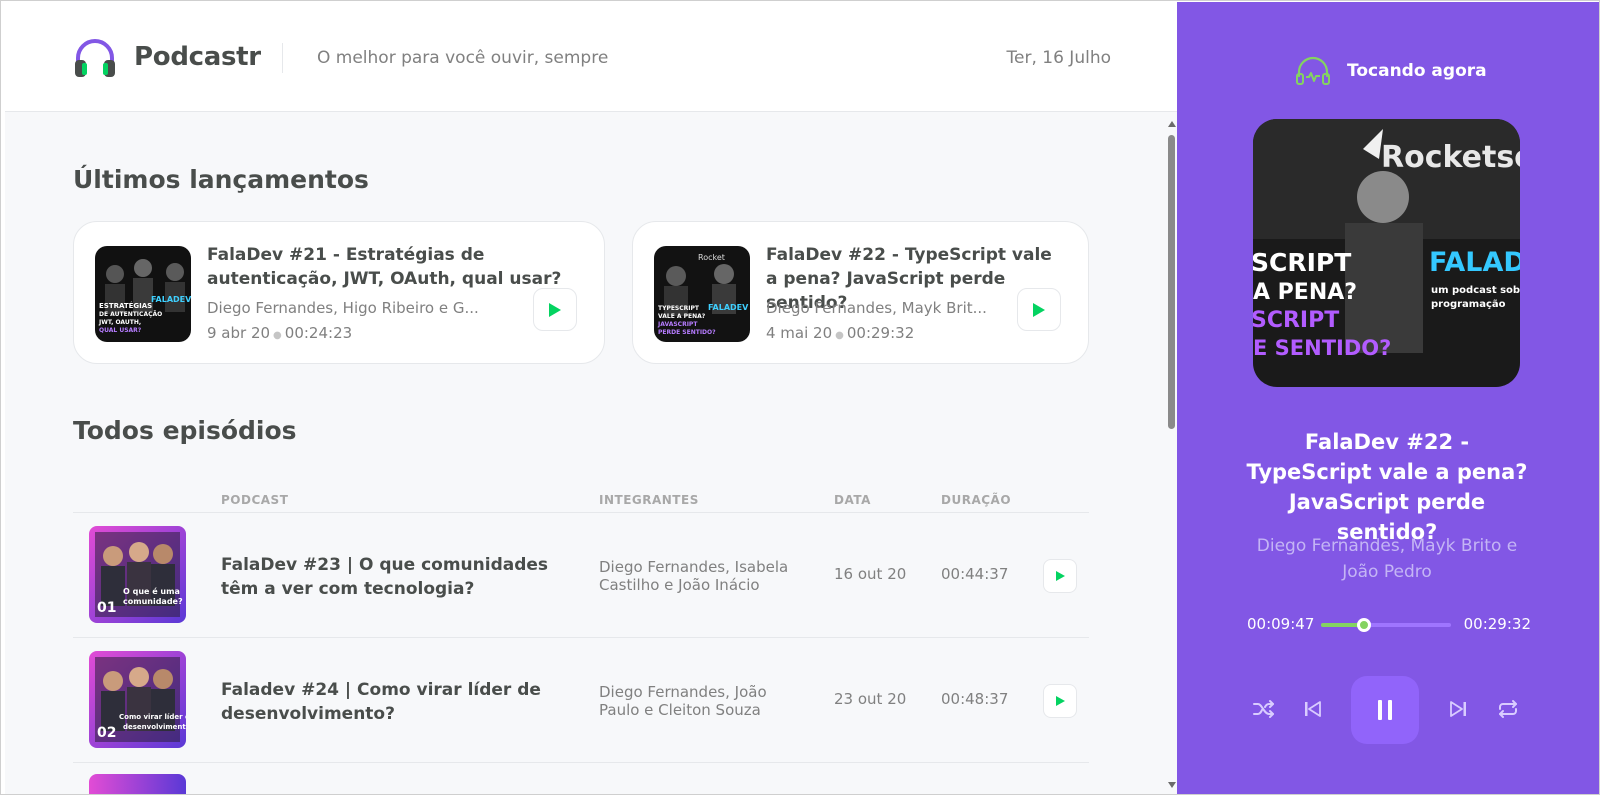 The width and height of the screenshot is (1600, 795). Describe the element at coordinates (852, 500) in the screenshot. I see `column-header-date: DATA` at that location.